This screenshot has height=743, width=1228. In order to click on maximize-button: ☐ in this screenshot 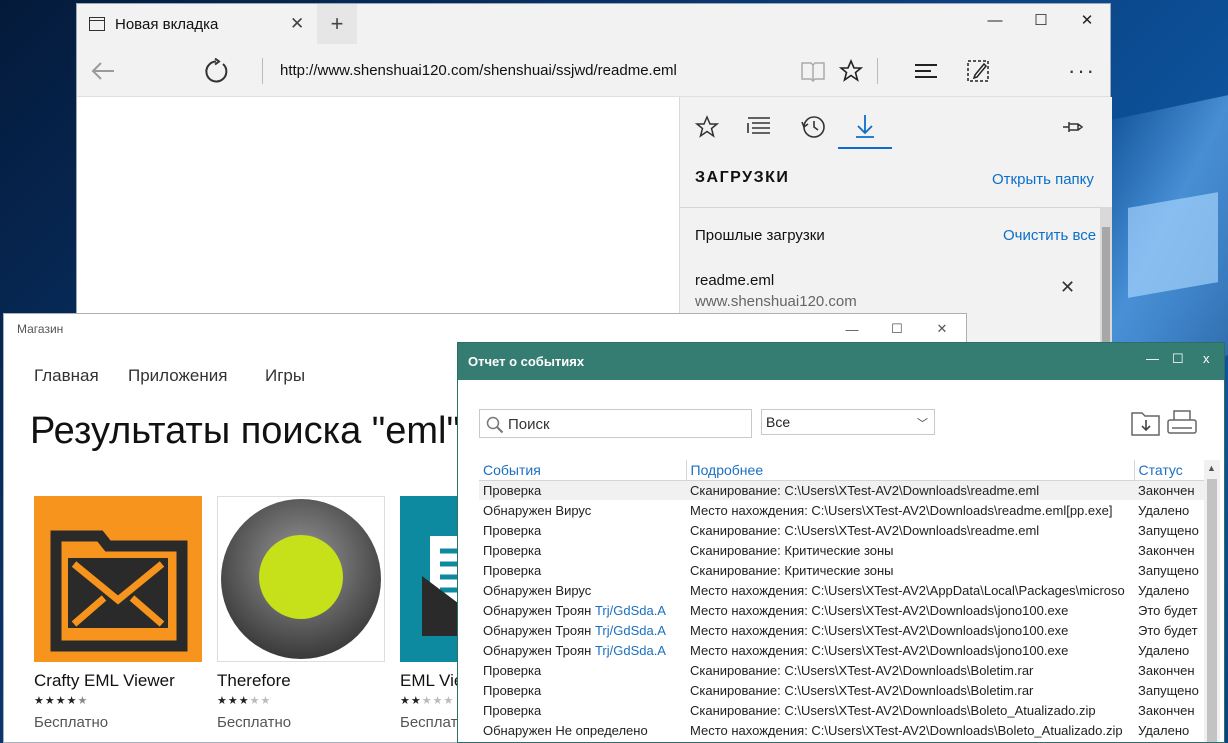, I will do `click(1041, 20)`.